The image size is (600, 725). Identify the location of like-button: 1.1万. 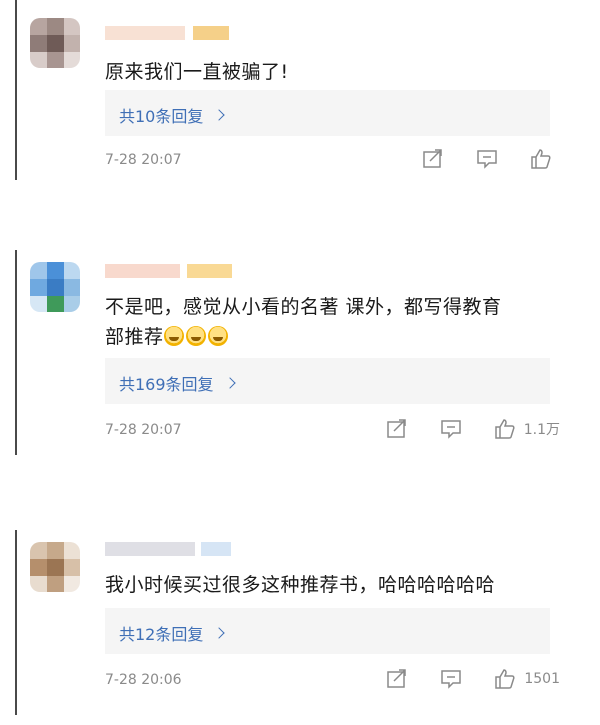
(527, 429).